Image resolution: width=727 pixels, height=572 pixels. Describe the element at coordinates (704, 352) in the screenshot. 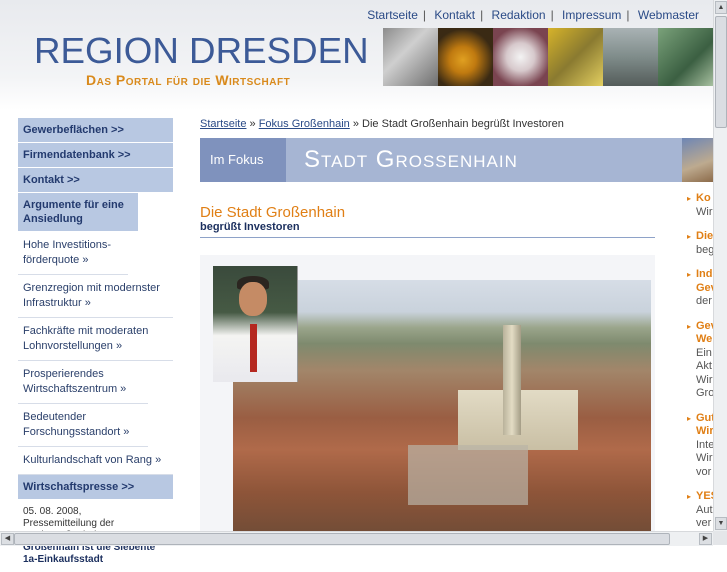

I see `right-news-text: Ein` at that location.